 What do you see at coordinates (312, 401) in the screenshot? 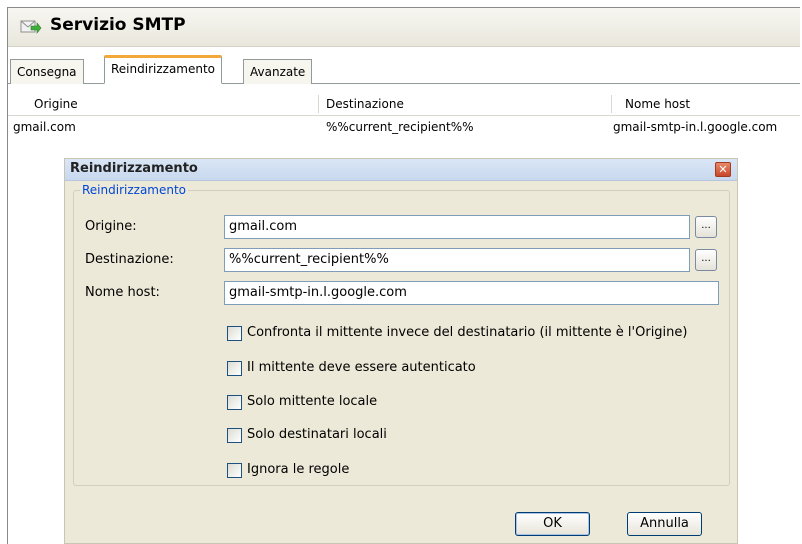
I see `checkbox-label: Solo mittente locale` at bounding box center [312, 401].